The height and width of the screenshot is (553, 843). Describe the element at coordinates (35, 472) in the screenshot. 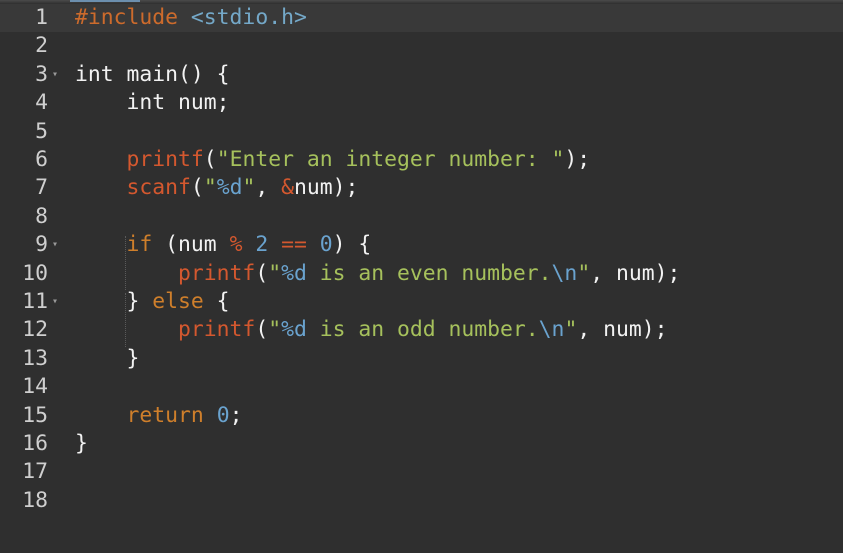

I see `line-number: 17` at that location.